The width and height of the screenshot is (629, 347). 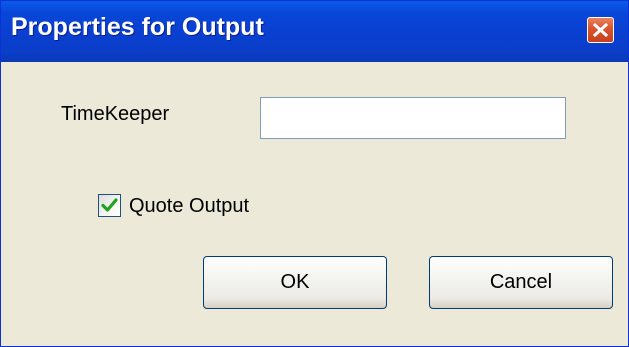 I want to click on cancel-button: Cancel, so click(x=521, y=282).